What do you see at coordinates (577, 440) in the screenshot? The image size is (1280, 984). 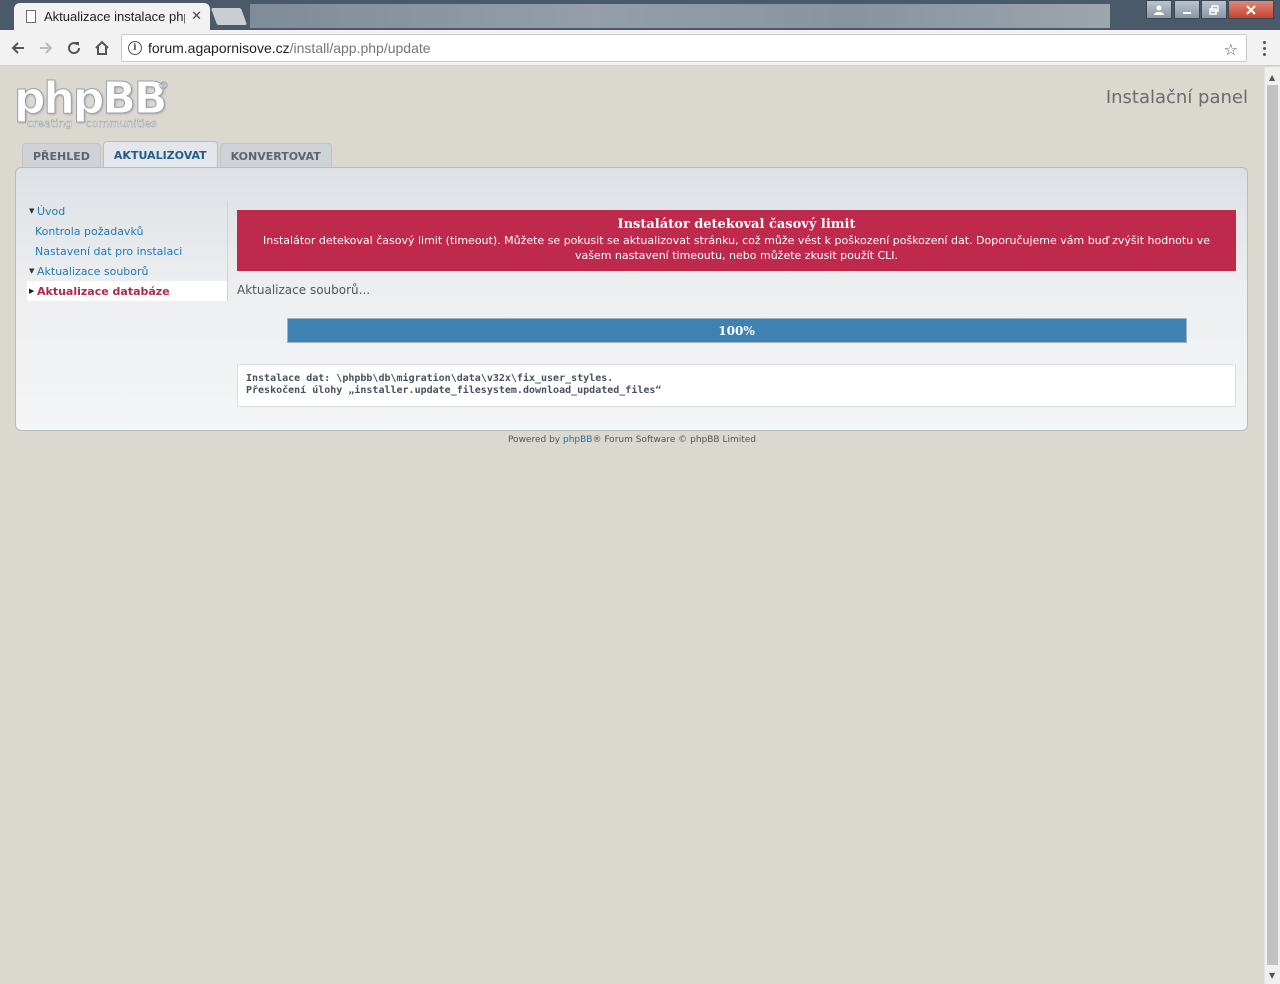 I see `phpbb-link: phpBB` at bounding box center [577, 440].